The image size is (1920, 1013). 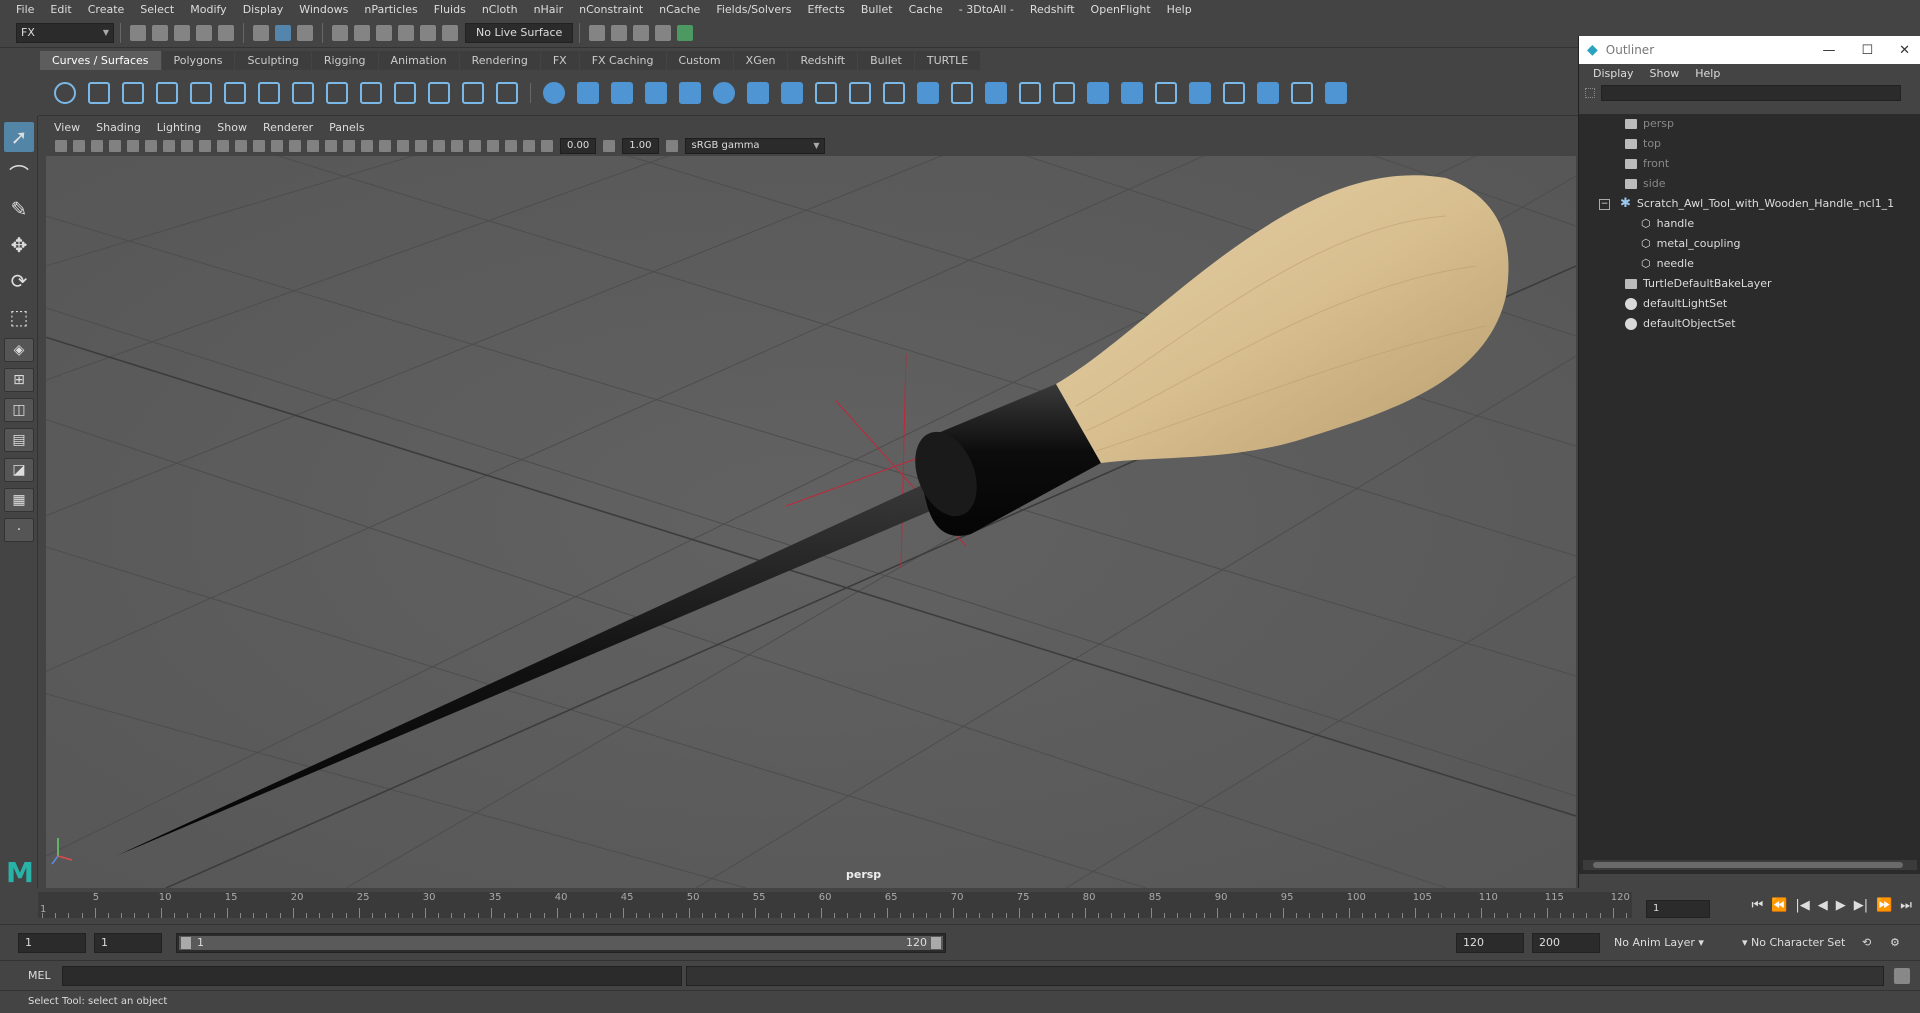 I want to click on bevel-plus-icon, so click(x=928, y=93).